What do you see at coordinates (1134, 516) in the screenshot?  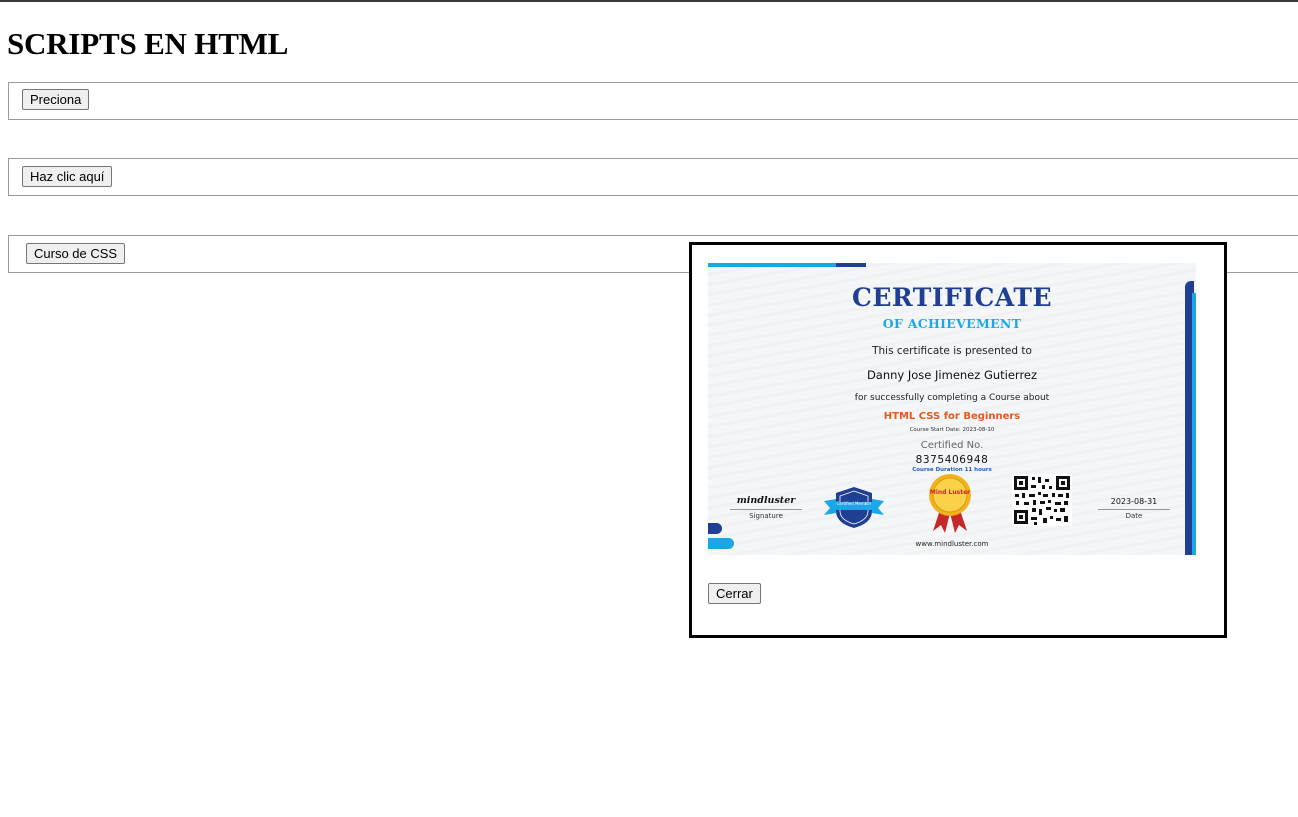 I see `date-label: Date` at bounding box center [1134, 516].